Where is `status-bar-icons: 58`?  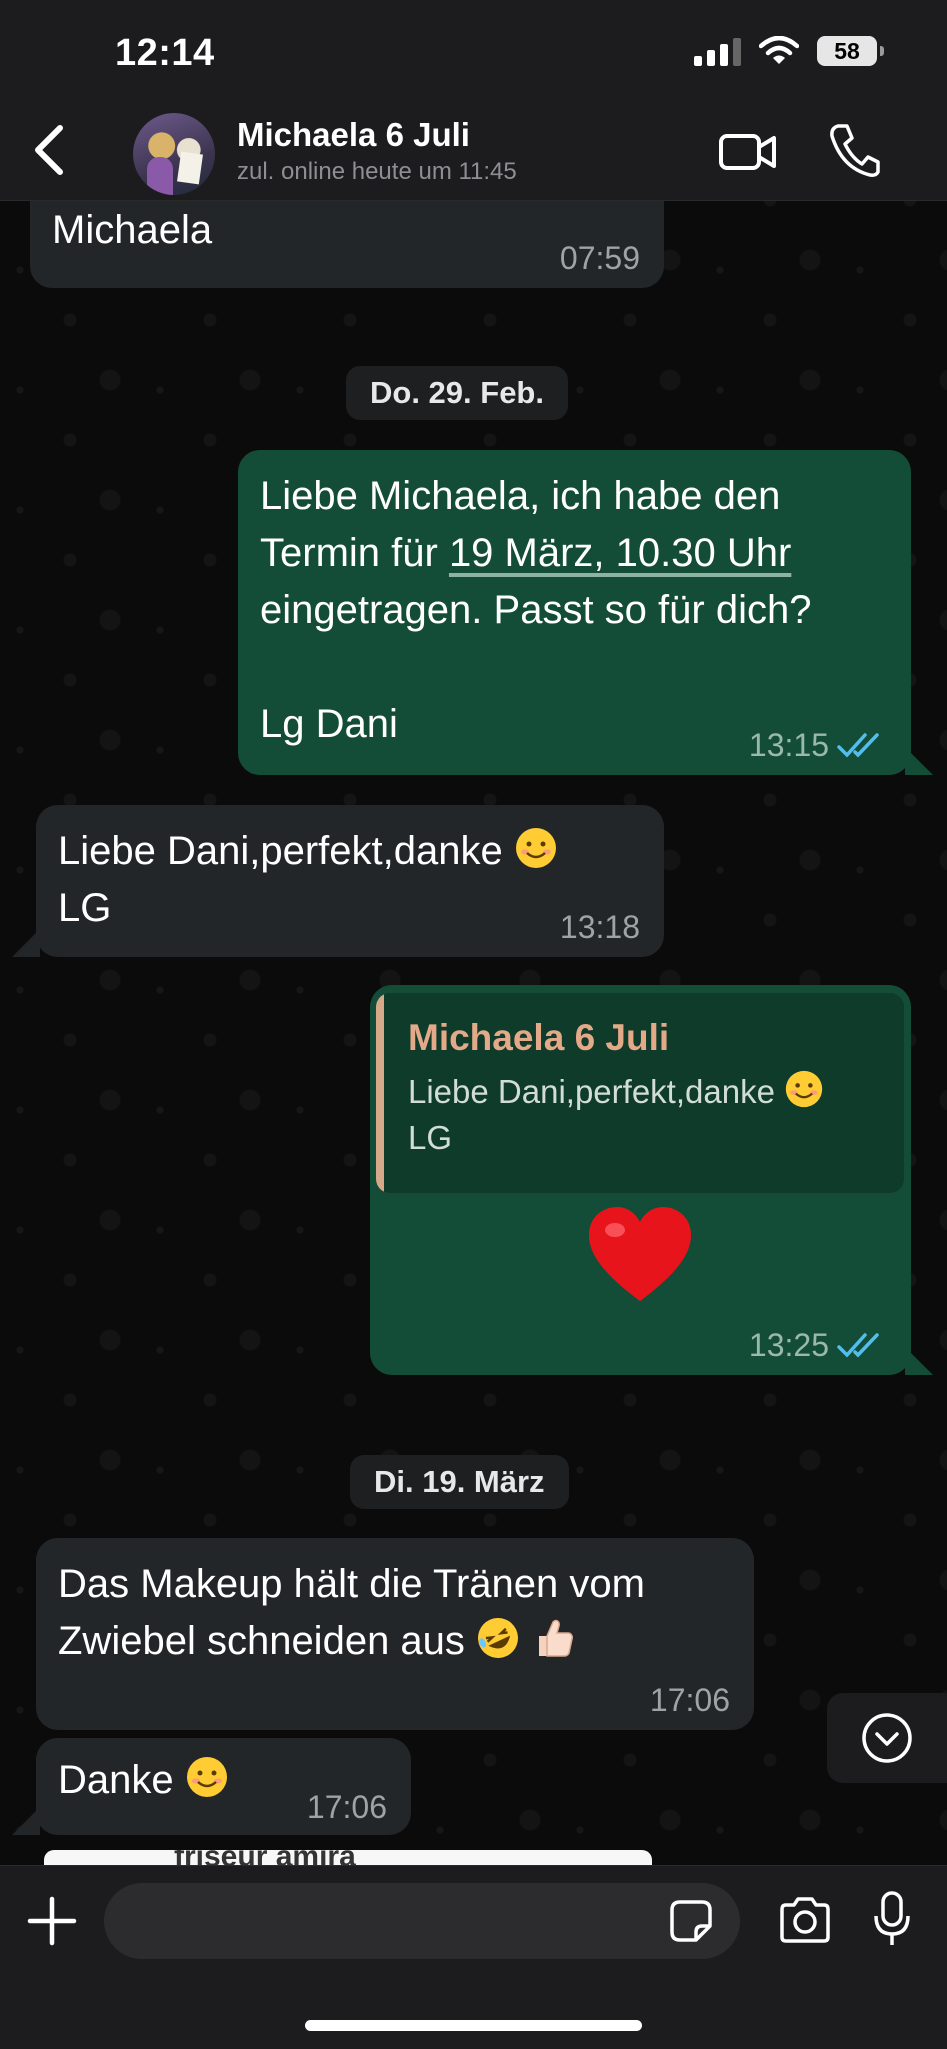
status-bar-icons: 58 is located at coordinates (789, 51).